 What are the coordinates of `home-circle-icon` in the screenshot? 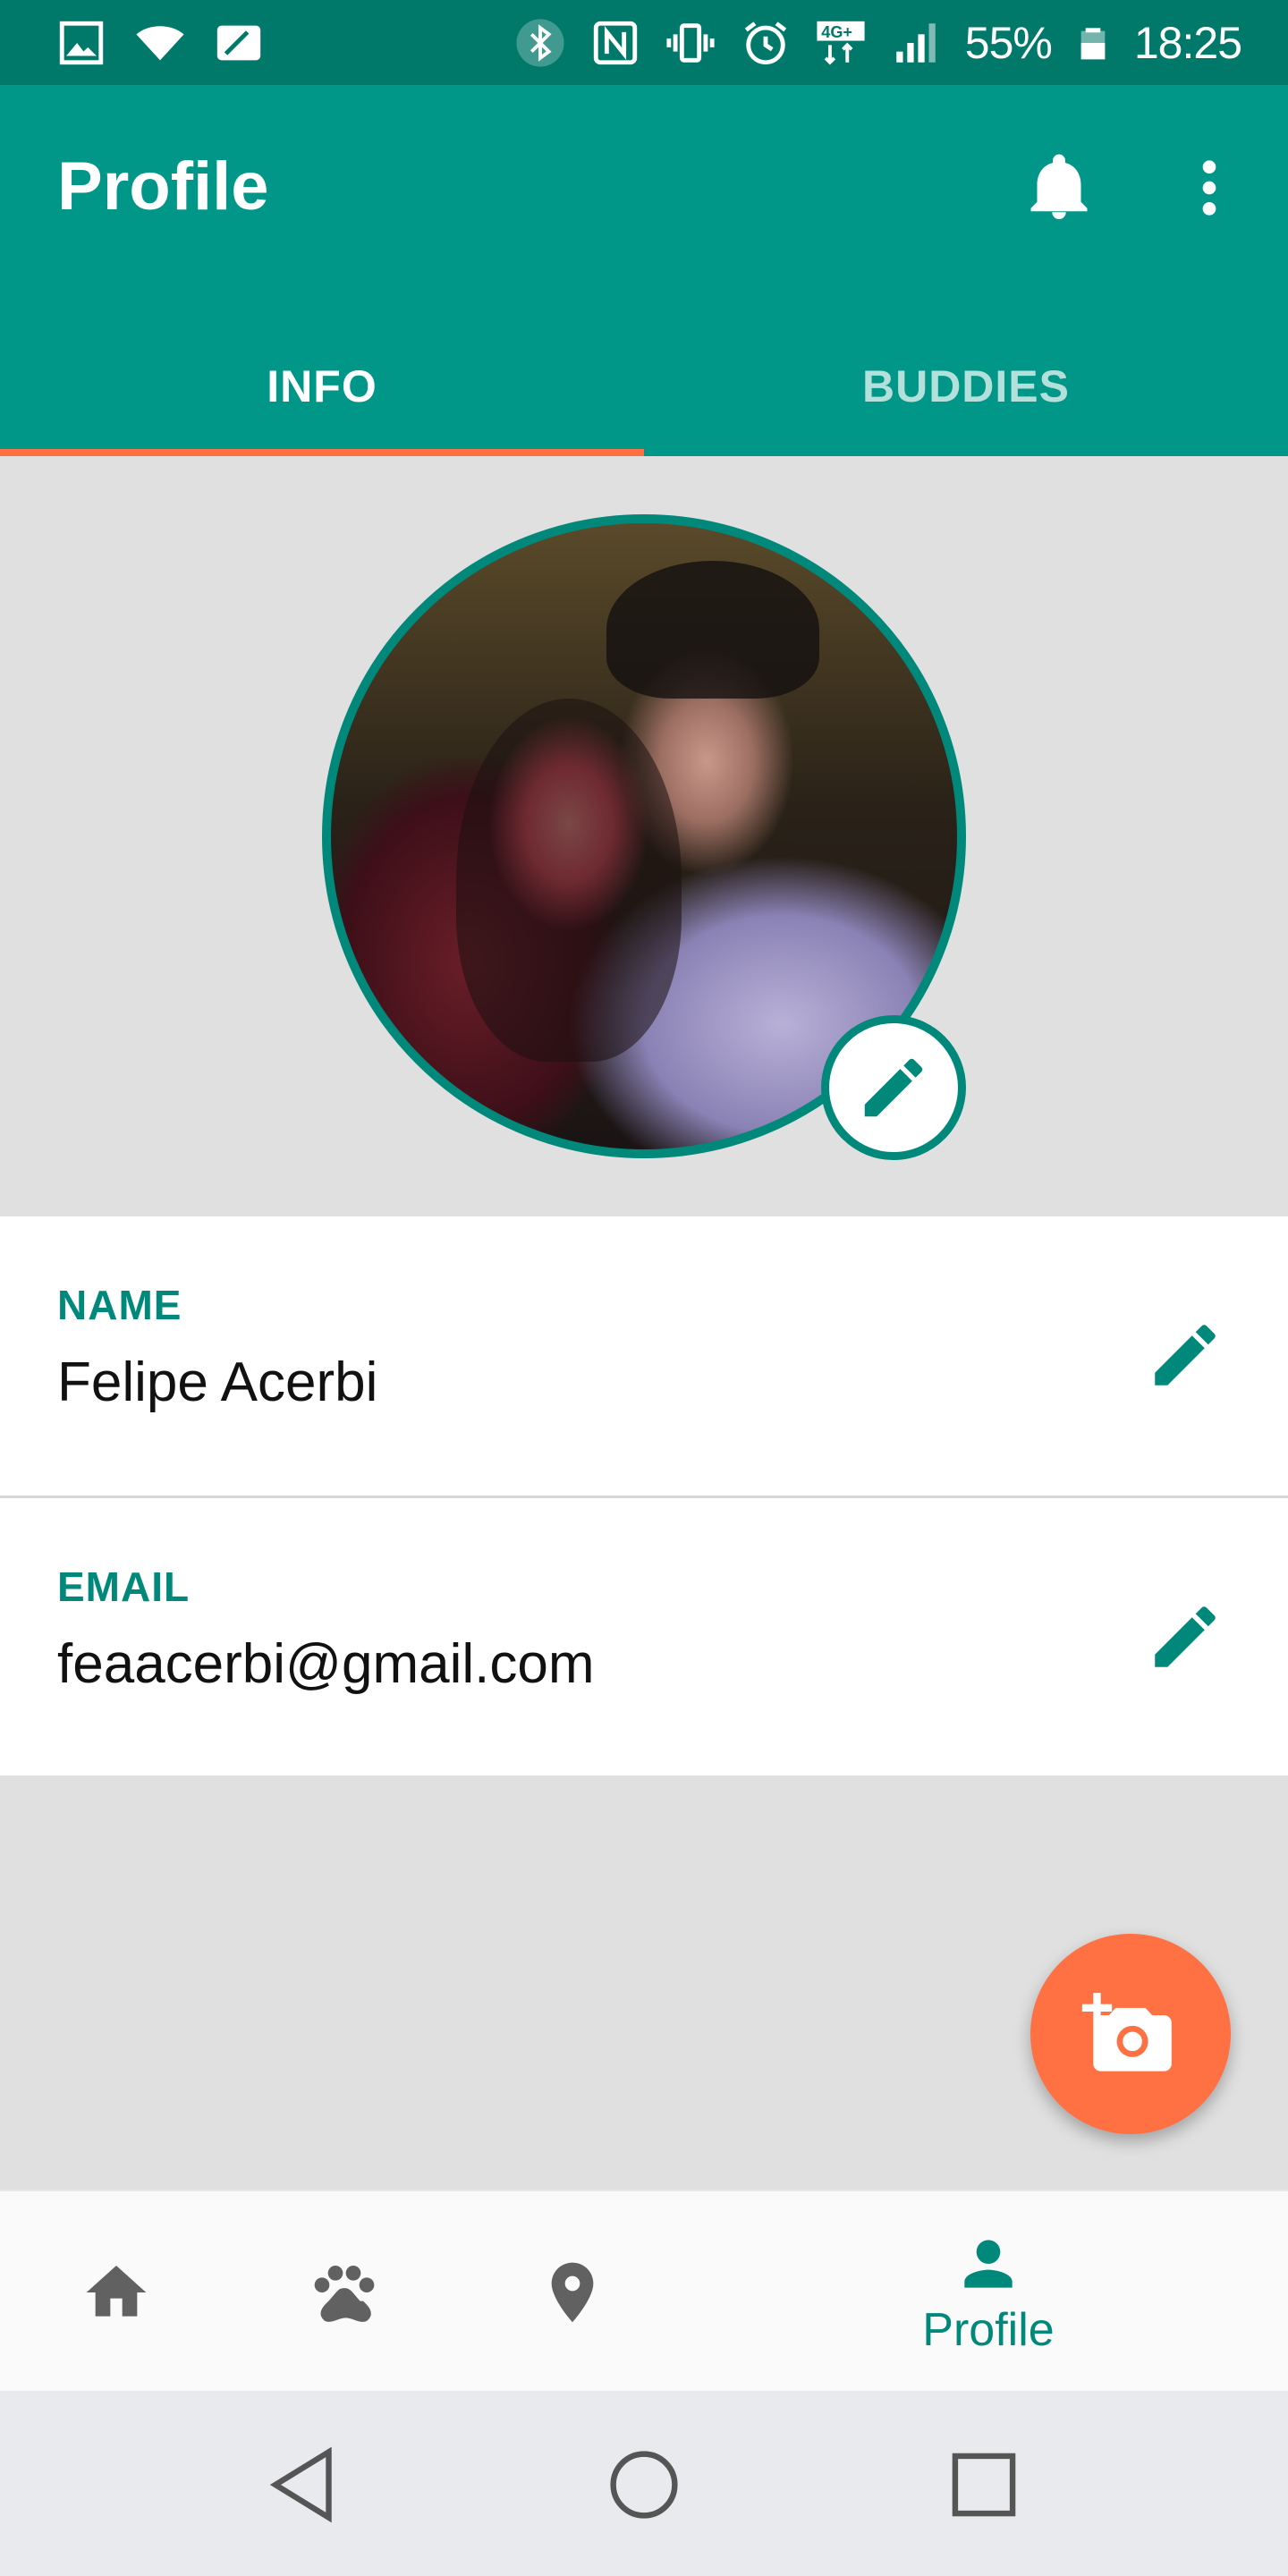 It's located at (644, 2485).